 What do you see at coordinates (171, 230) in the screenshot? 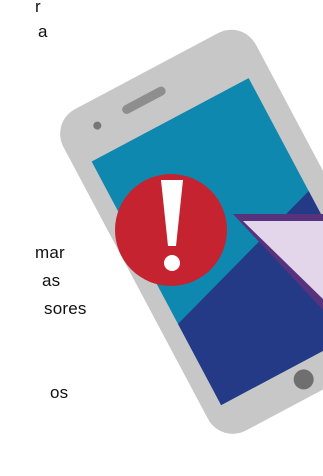
I see `alert-badge-group` at bounding box center [171, 230].